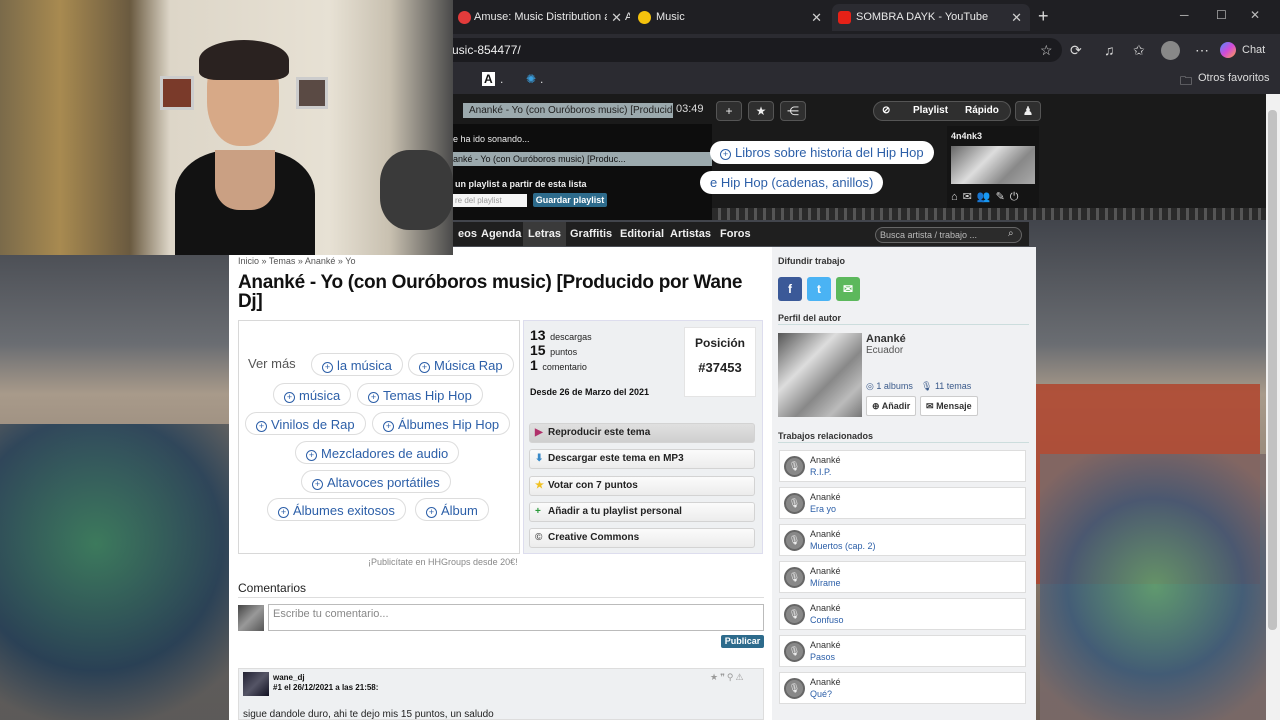 This screenshot has width=1280, height=720. I want to click on related-item: 🎙 Ananké Muertos (cap. 2), so click(902, 540).